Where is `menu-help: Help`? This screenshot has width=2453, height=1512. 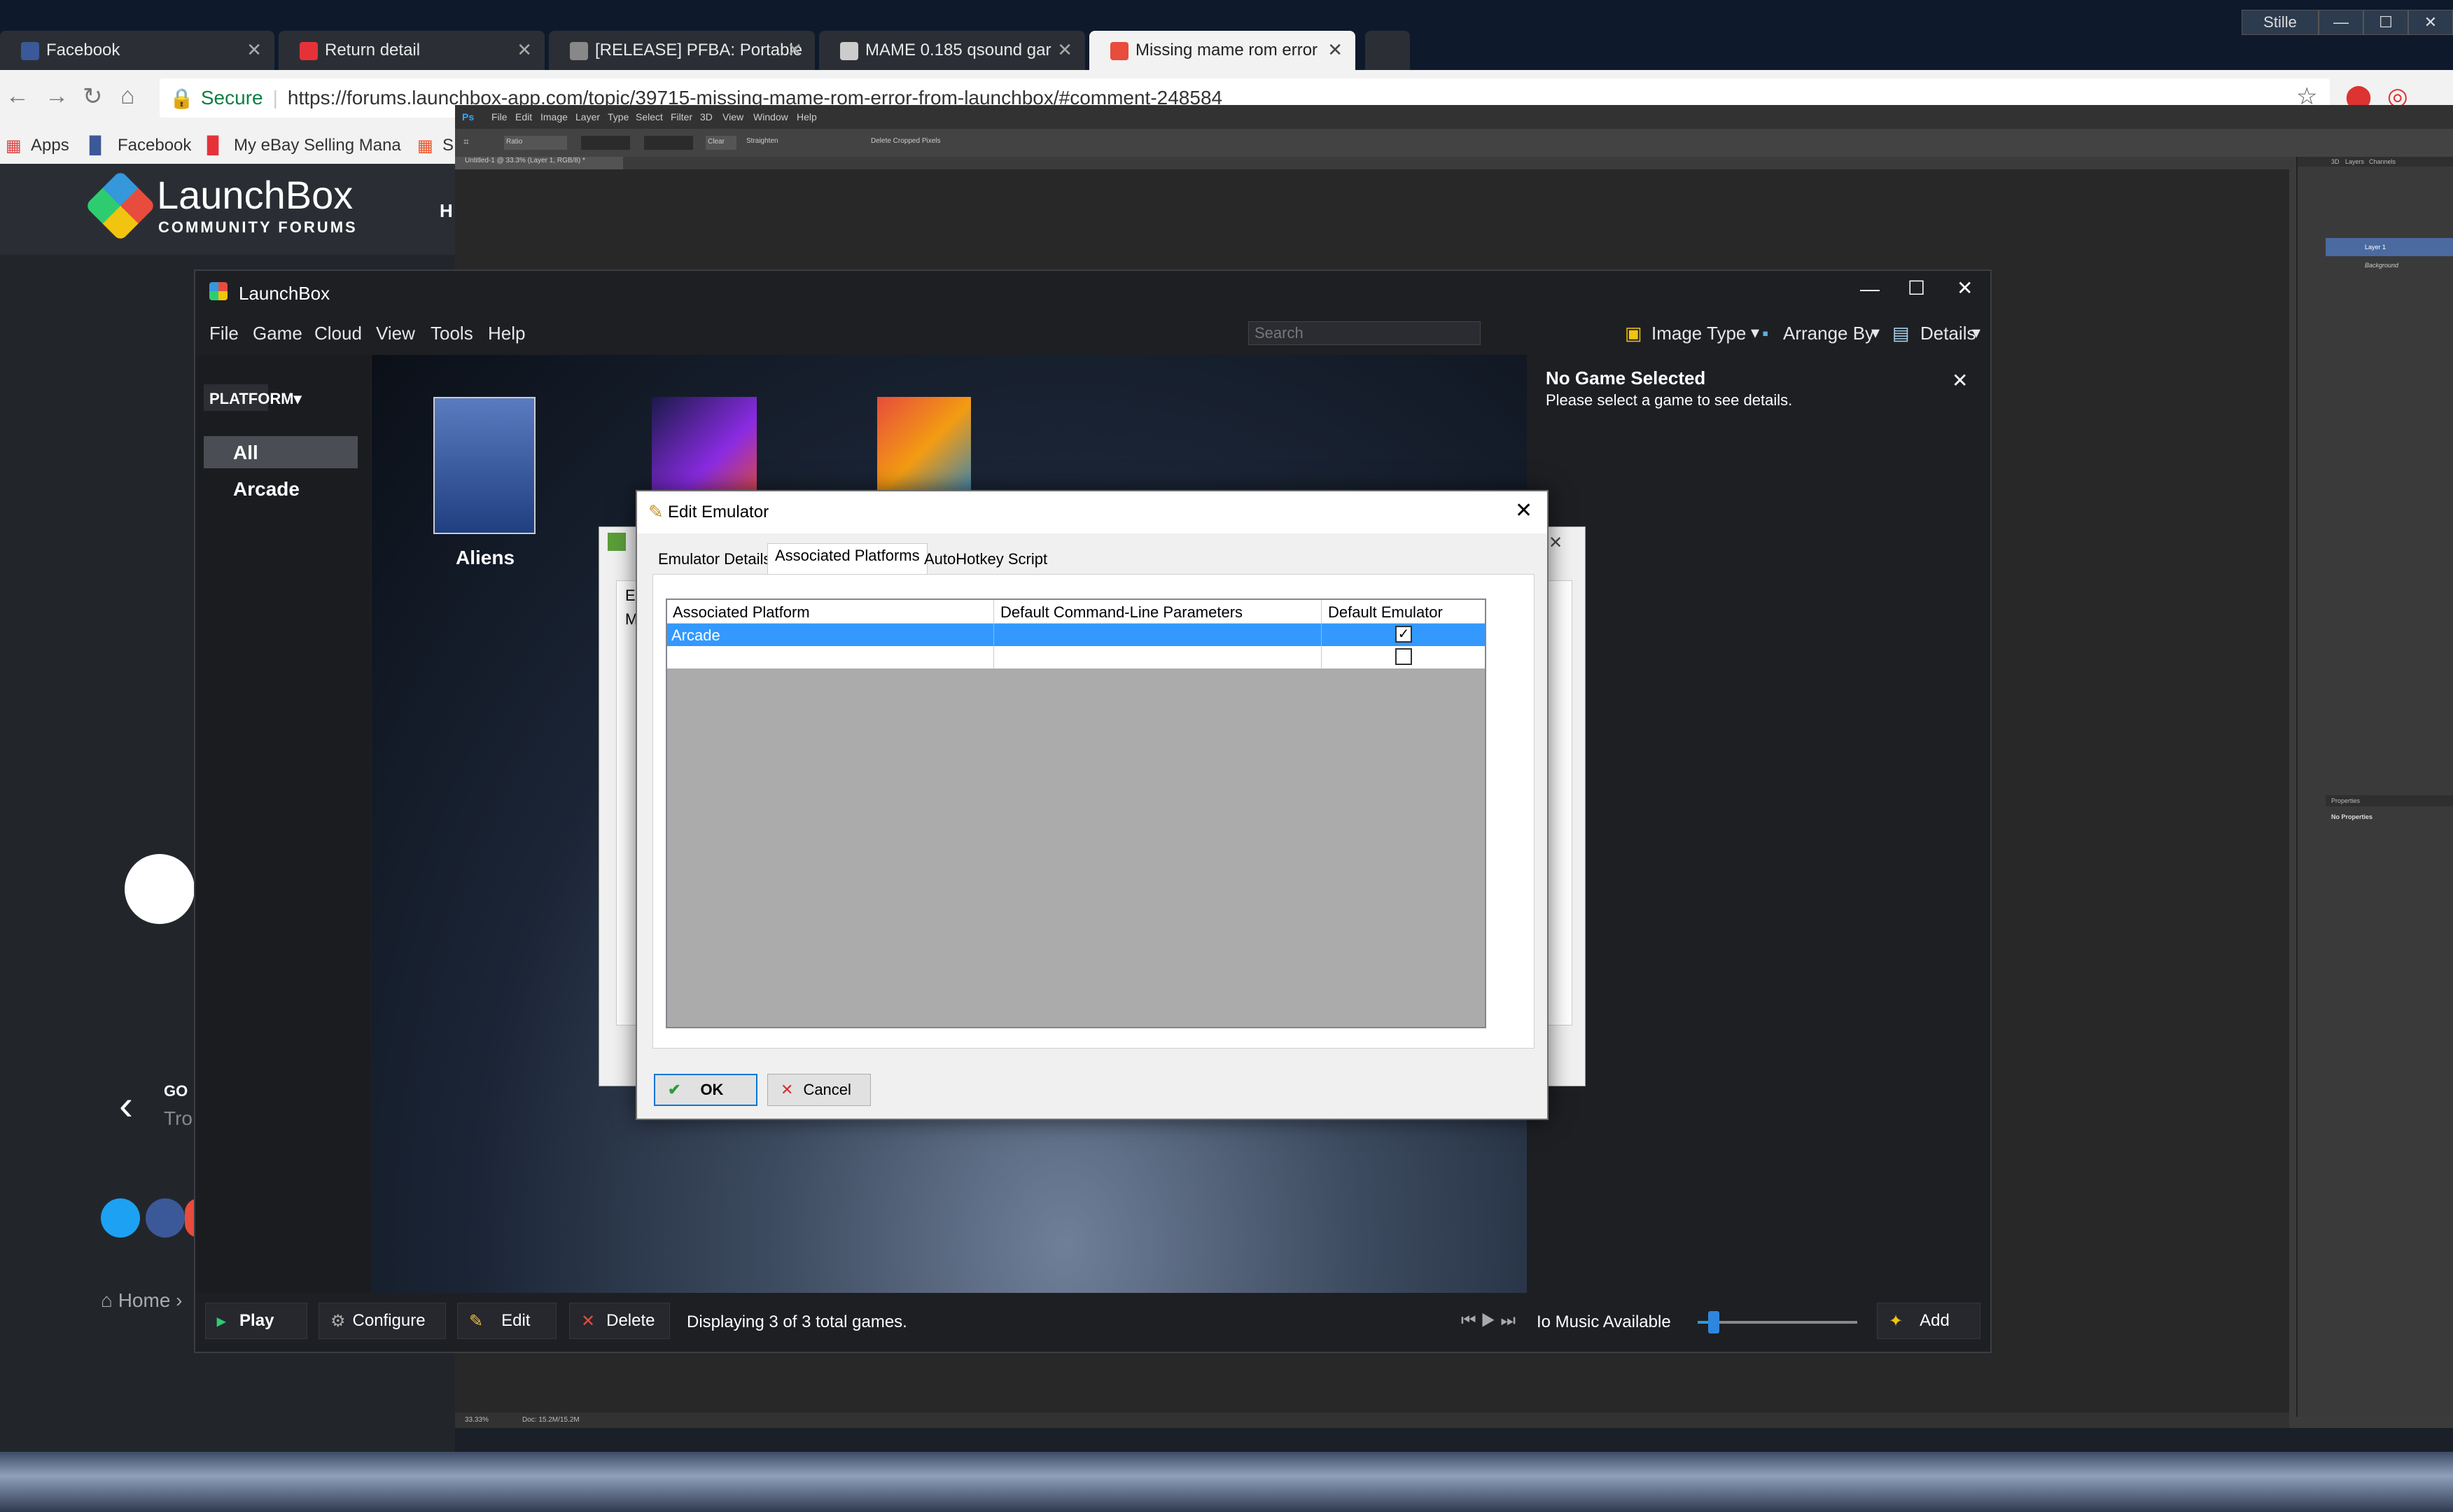
menu-help: Help is located at coordinates (507, 333).